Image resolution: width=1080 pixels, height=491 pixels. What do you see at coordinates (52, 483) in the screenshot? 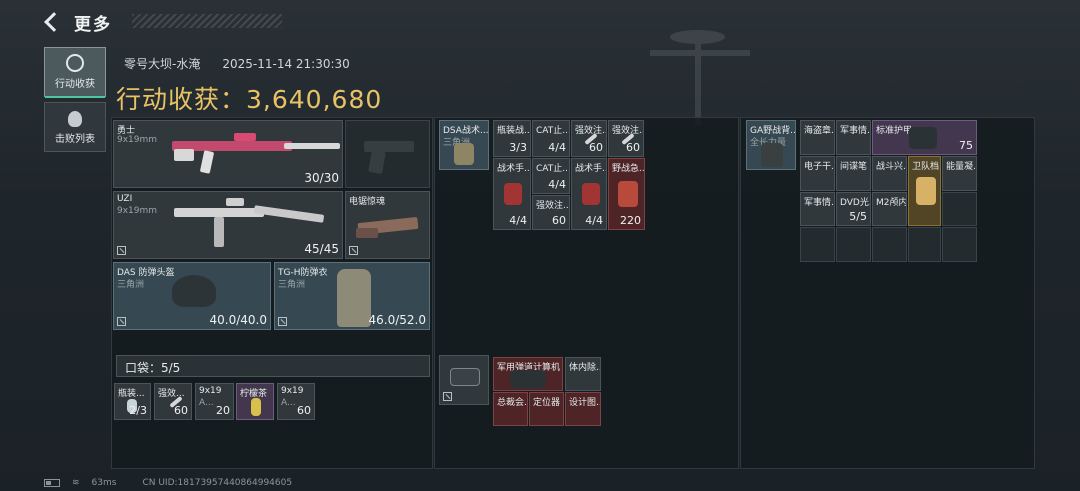
I see `battery-icon` at bounding box center [52, 483].